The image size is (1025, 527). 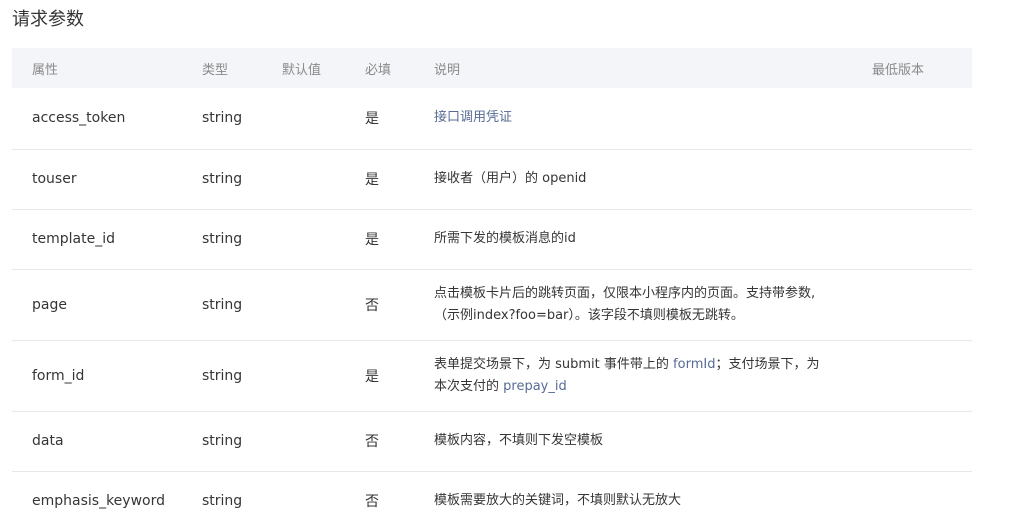 What do you see at coordinates (473, 117) in the screenshot?
I see `access-token-link: 接口调用凭证` at bounding box center [473, 117].